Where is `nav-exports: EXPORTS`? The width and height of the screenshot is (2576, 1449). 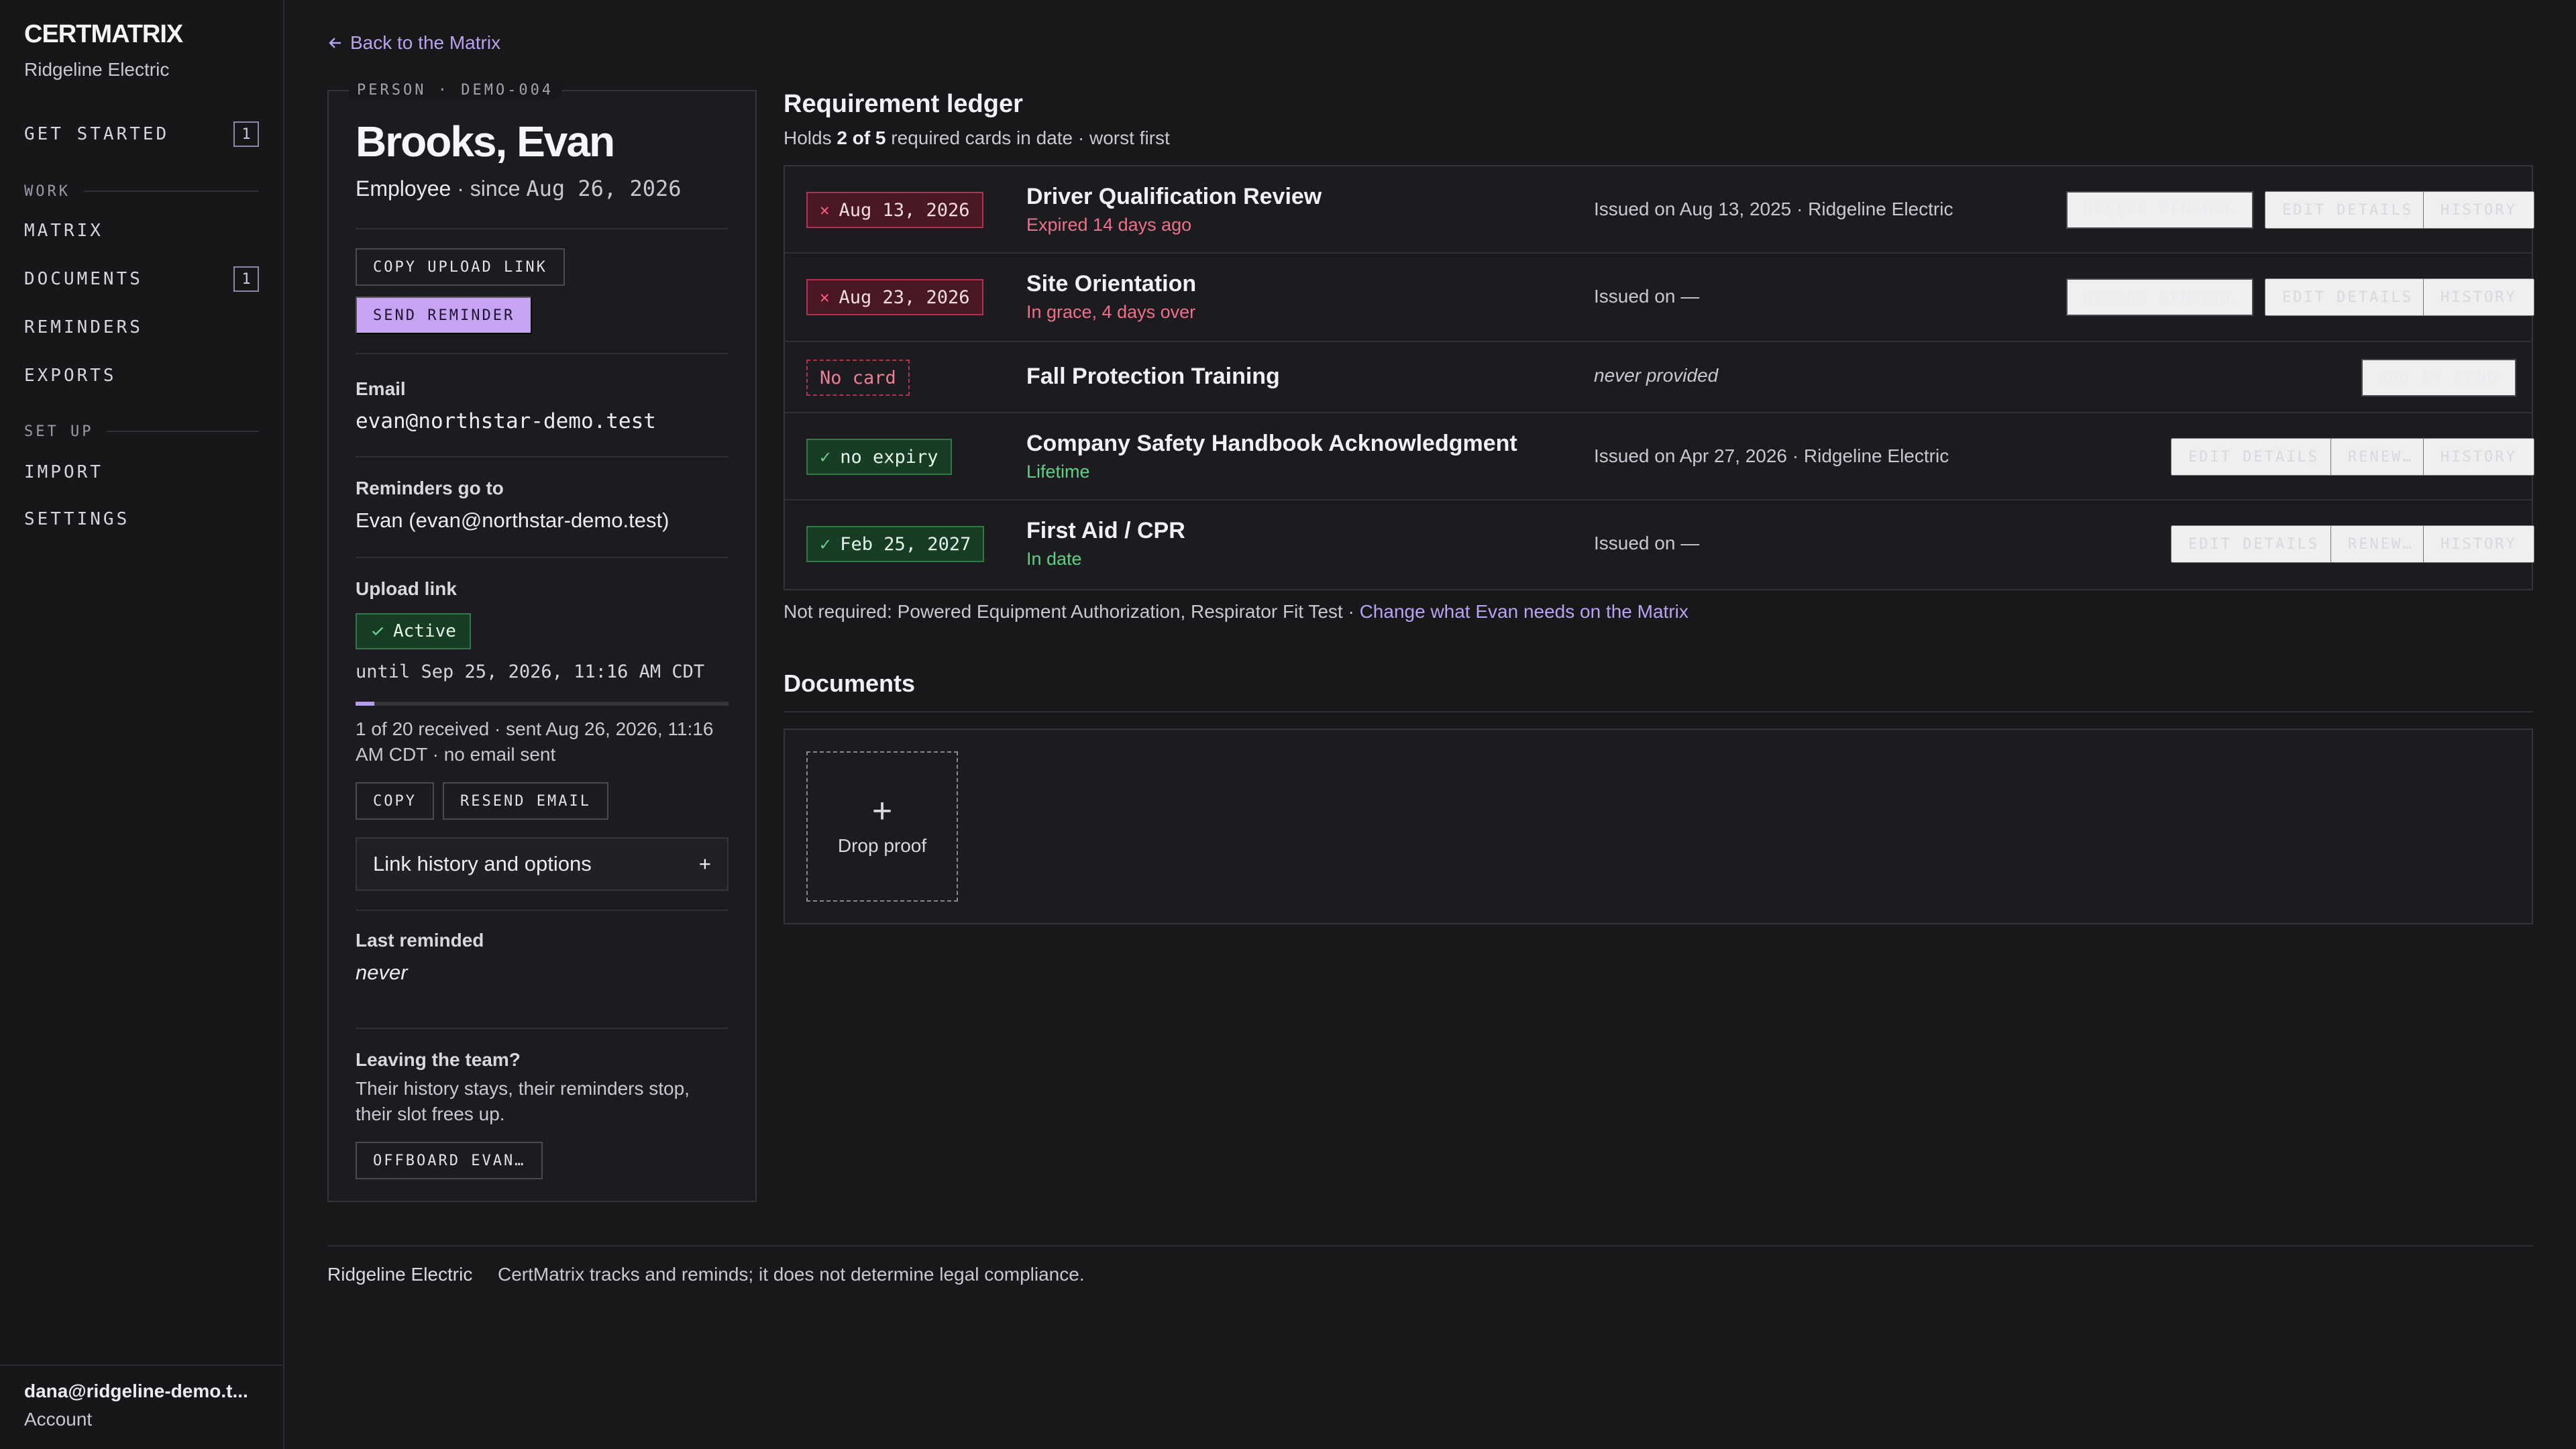
nav-exports: EXPORTS is located at coordinates (141, 375).